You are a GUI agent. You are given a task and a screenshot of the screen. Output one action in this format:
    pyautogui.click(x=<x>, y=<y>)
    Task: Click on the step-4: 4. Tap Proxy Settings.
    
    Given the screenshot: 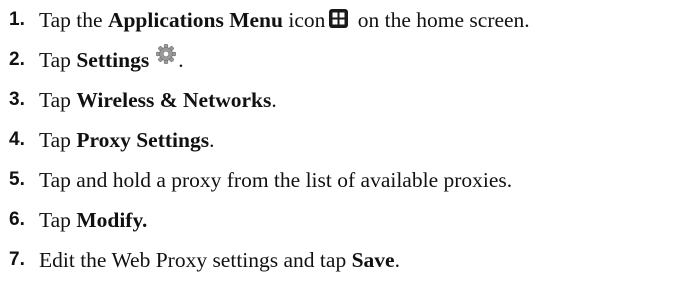 What is the action you would take?
    pyautogui.click(x=347, y=140)
    